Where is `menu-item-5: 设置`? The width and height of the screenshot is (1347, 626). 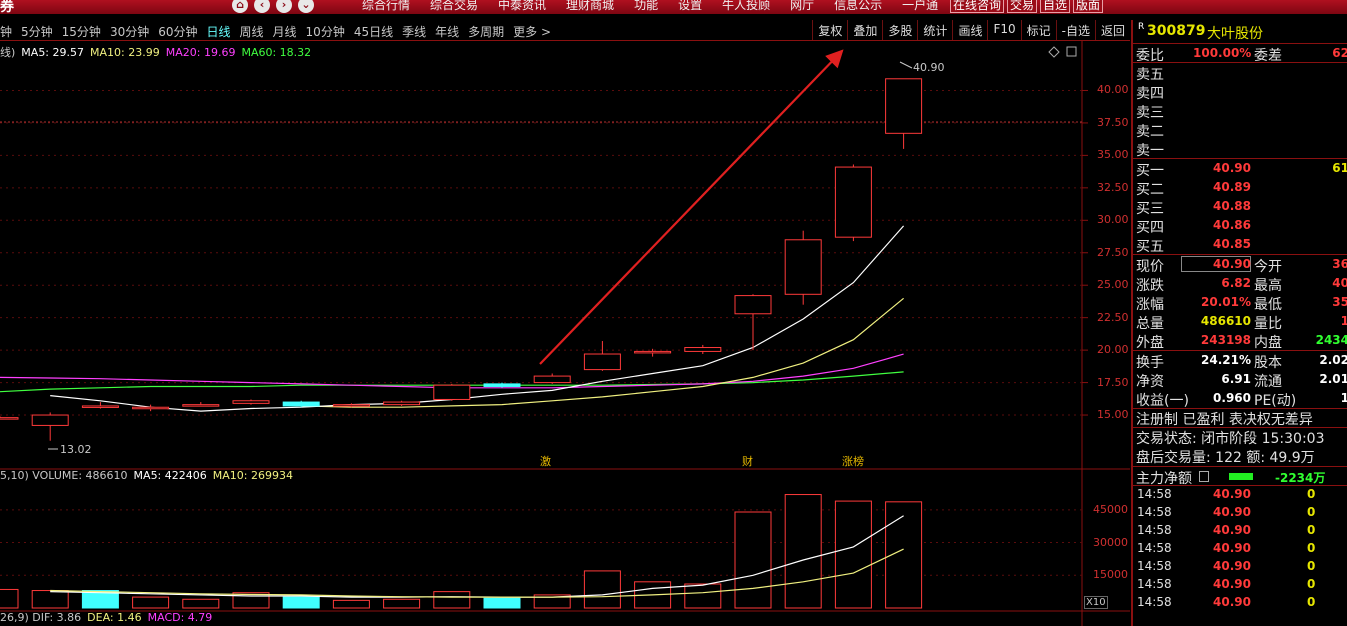
menu-item-5: 设置 is located at coordinates (690, 6).